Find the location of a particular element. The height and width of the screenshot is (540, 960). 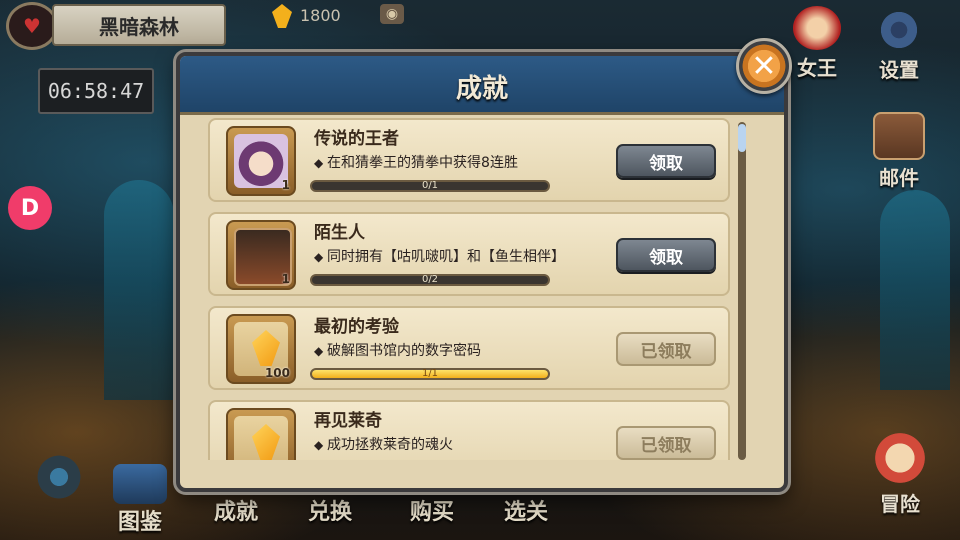

shop-label: 购买 is located at coordinates (431, 512).